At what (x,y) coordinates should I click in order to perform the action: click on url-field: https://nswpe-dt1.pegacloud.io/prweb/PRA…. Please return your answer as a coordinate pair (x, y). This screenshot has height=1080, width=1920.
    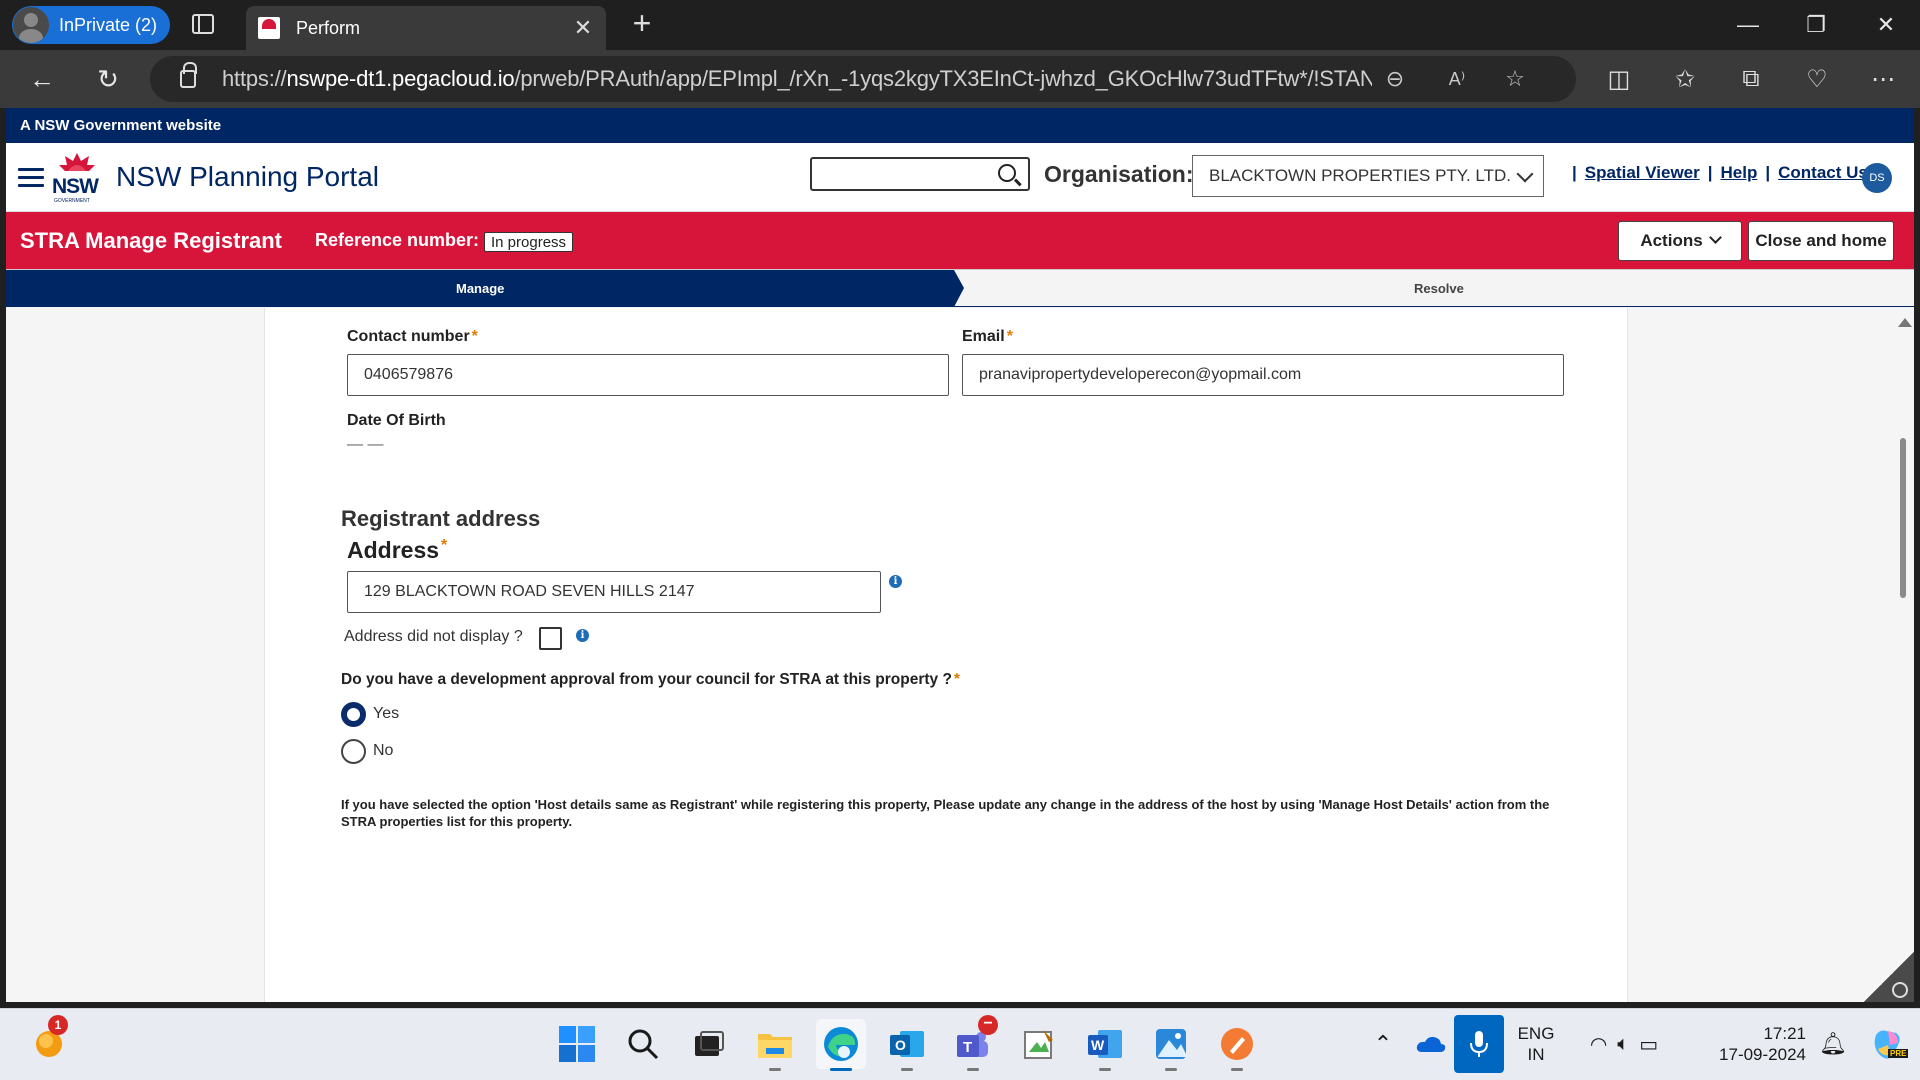
    Looking at the image, I should click on (863, 79).